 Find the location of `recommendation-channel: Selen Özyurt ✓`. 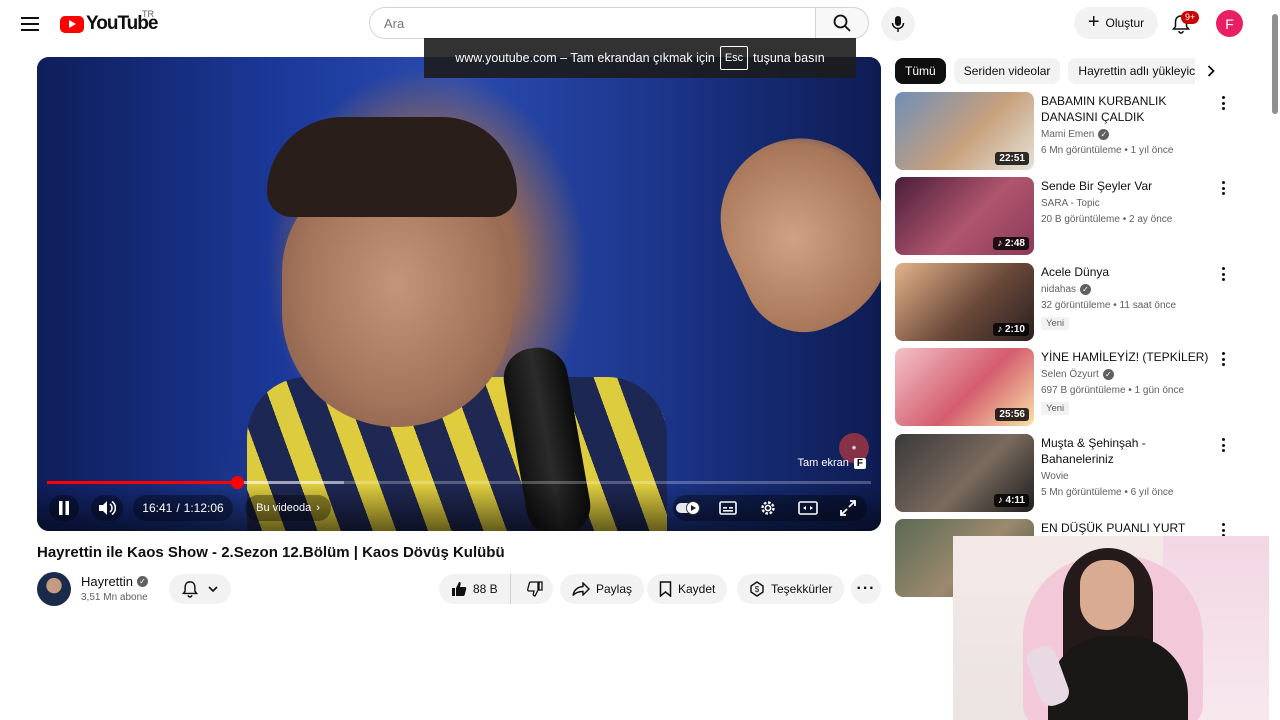

recommendation-channel: Selen Özyurt ✓ is located at coordinates (1077, 374).